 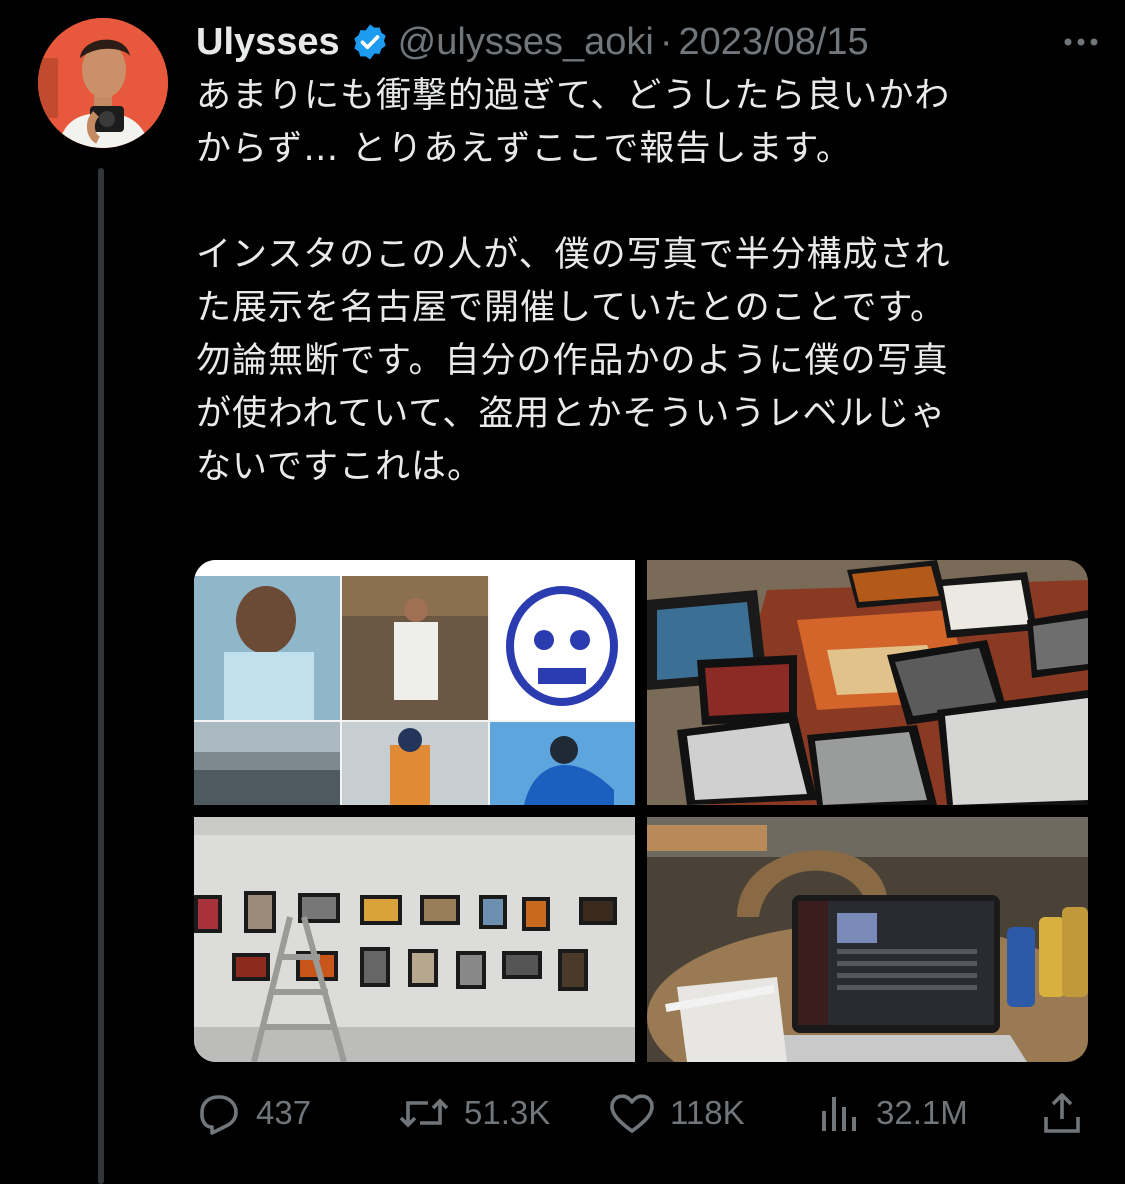 I want to click on heart-icon, so click(x=632, y=1113).